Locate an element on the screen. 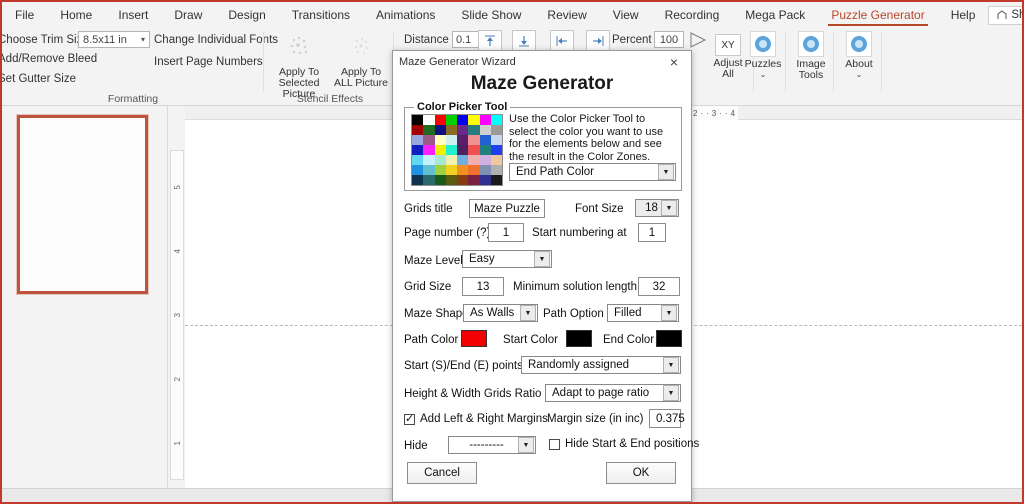  add-margins-checkbox is located at coordinates (409, 418).